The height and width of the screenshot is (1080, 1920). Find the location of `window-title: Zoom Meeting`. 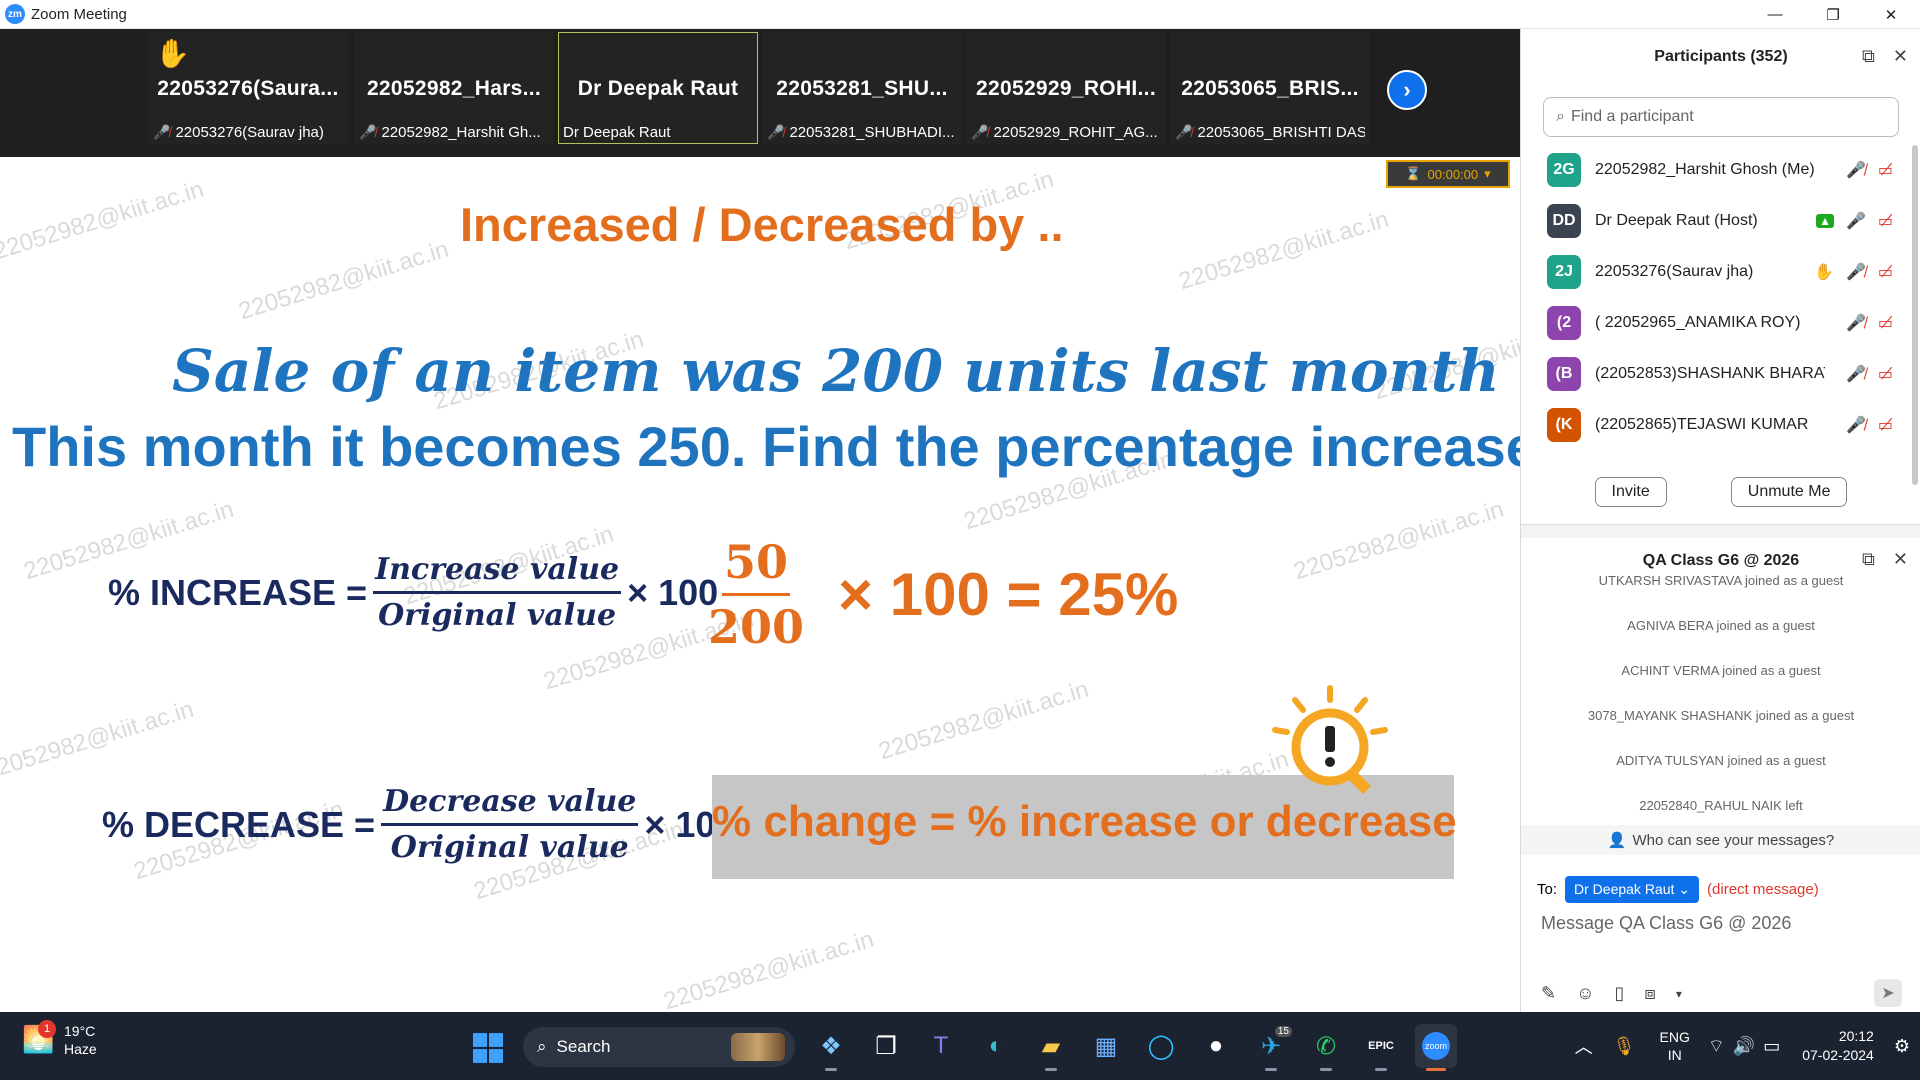

window-title: Zoom Meeting is located at coordinates (79, 14).